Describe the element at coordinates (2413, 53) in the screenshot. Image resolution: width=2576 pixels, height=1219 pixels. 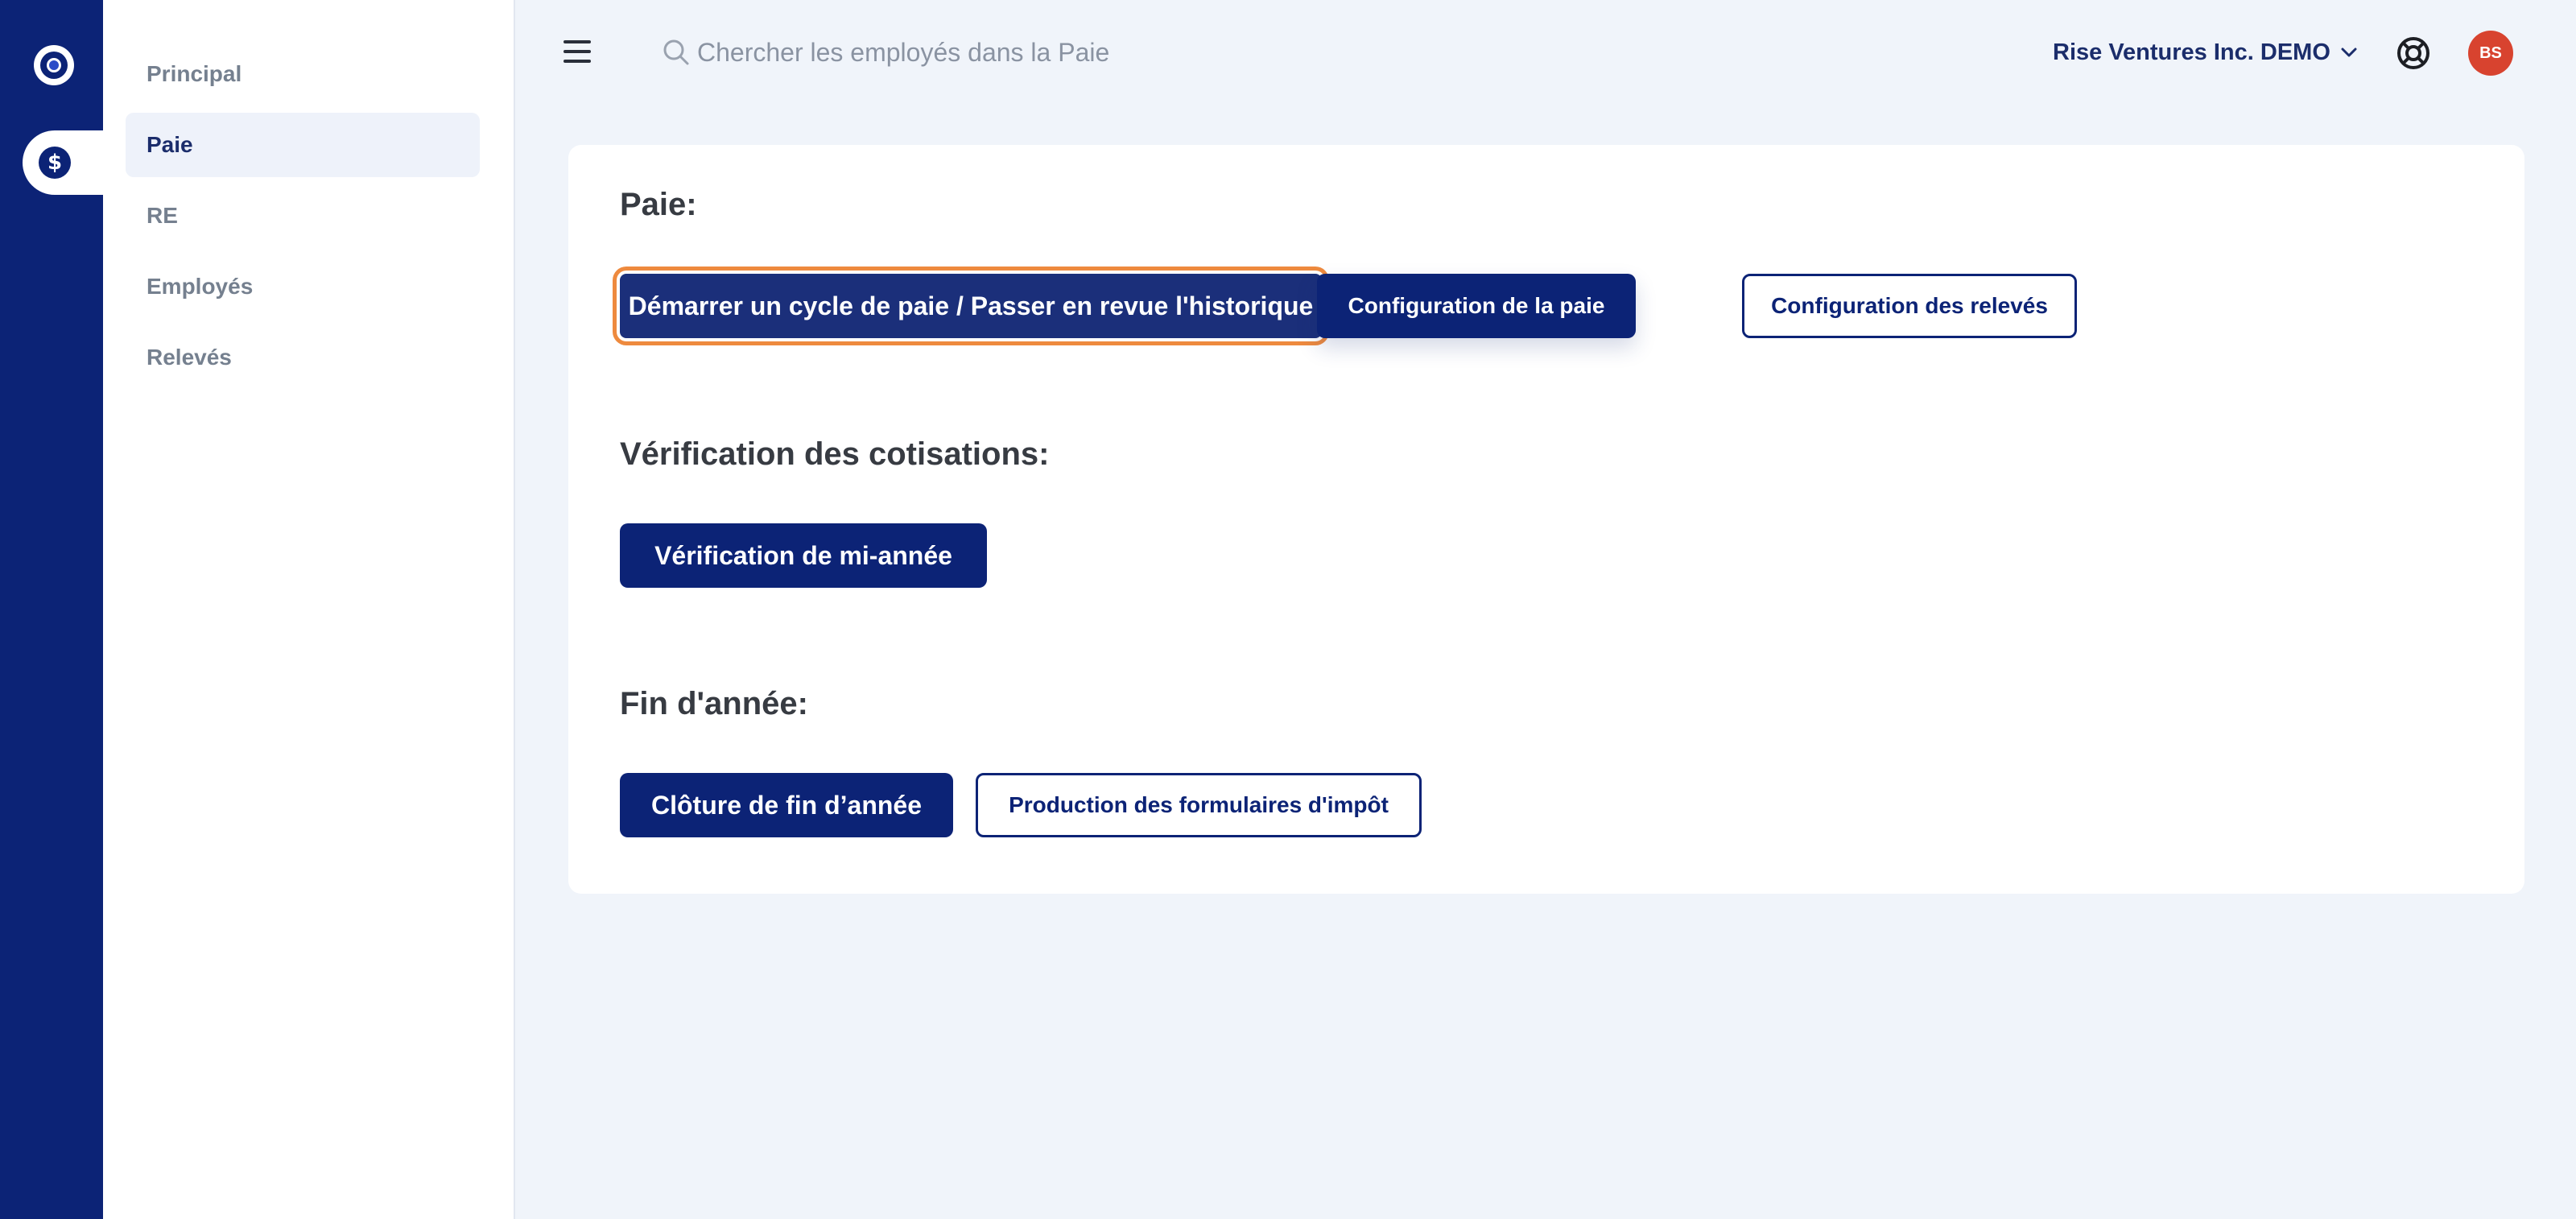
I see `help-icon` at that location.